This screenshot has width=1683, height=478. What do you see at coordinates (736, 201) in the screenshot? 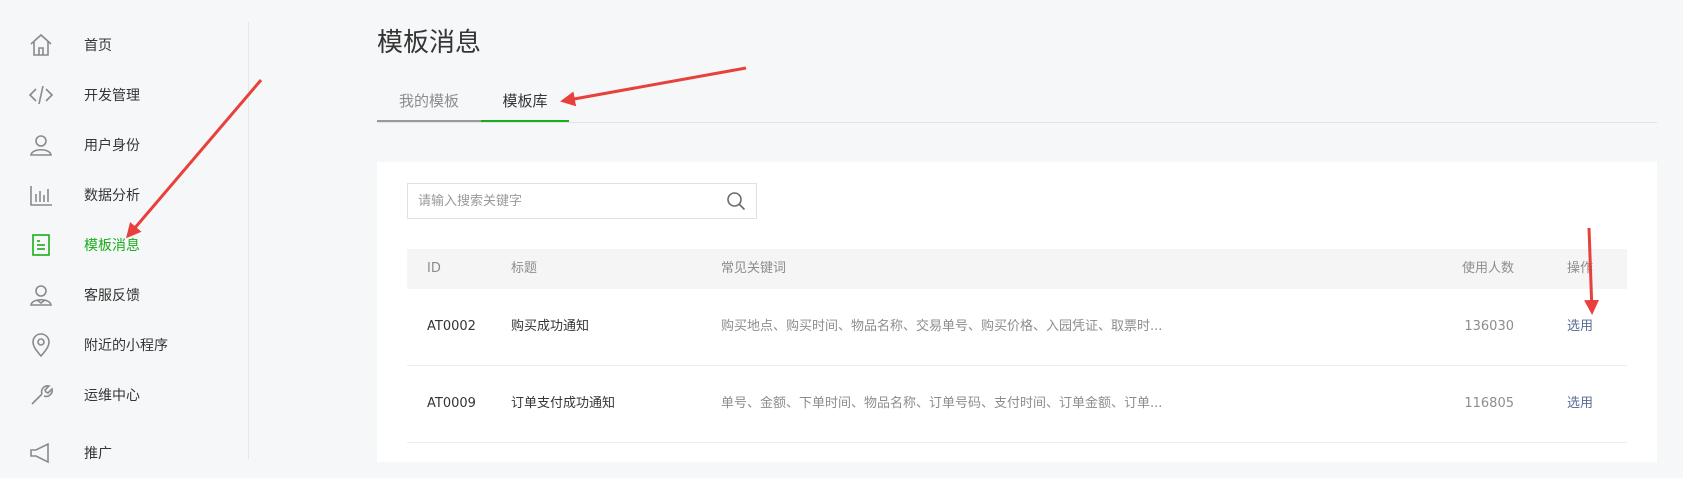
I see `search-icon` at bounding box center [736, 201].